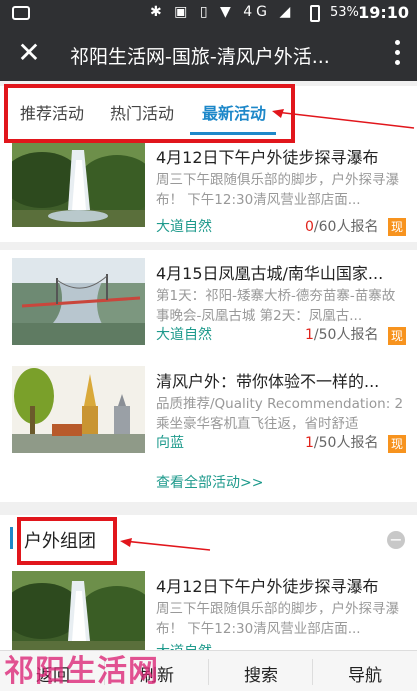 This screenshot has height=691, width=417. Describe the element at coordinates (383, 12) in the screenshot. I see `clock: 19:10` at that location.